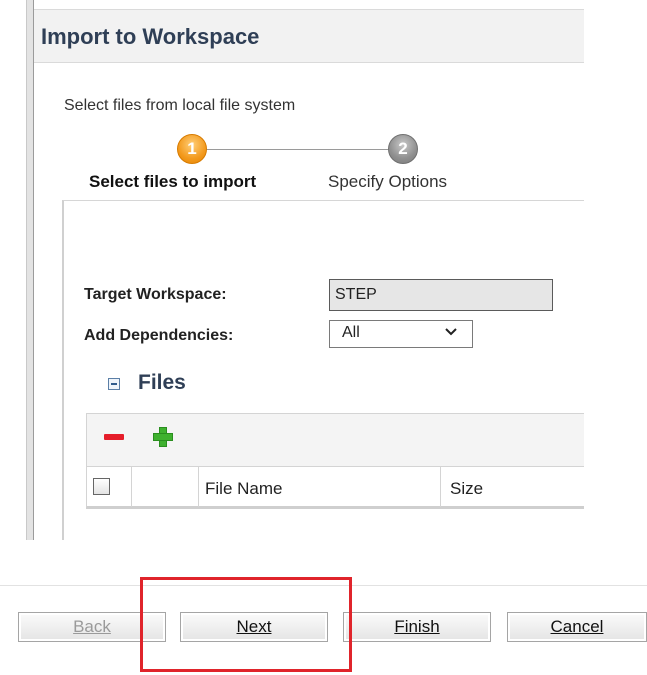  Describe the element at coordinates (30, 270) in the screenshot. I see `left-panel-rail` at that location.